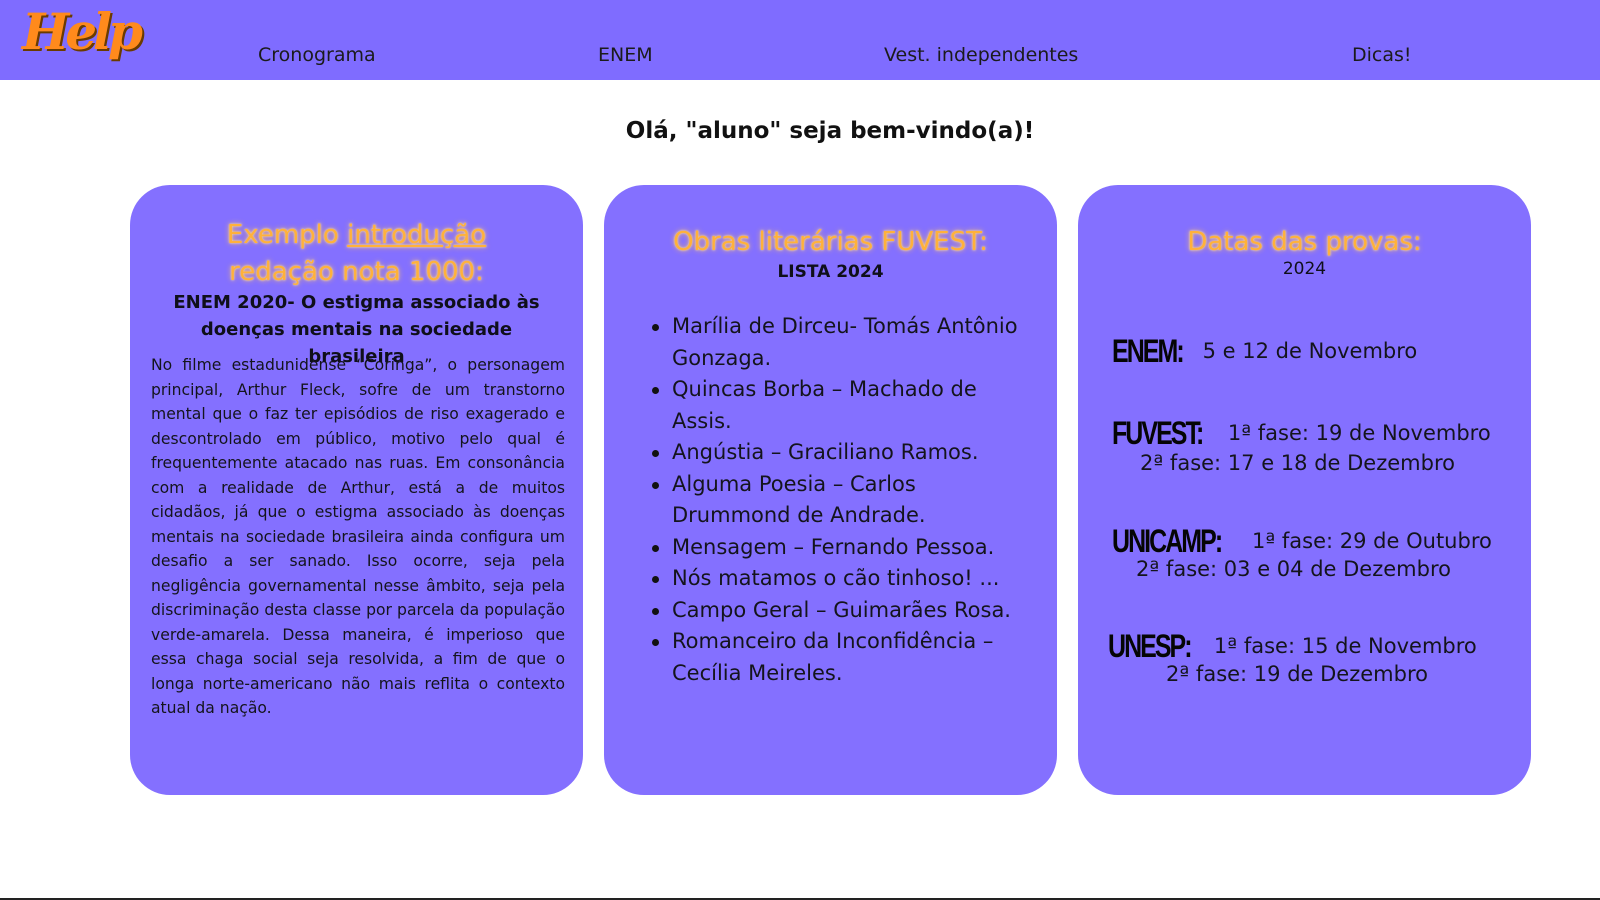 The width and height of the screenshot is (1600, 900). Describe the element at coordinates (416, 235) in the screenshot. I see `introducao-link: introdução` at that location.